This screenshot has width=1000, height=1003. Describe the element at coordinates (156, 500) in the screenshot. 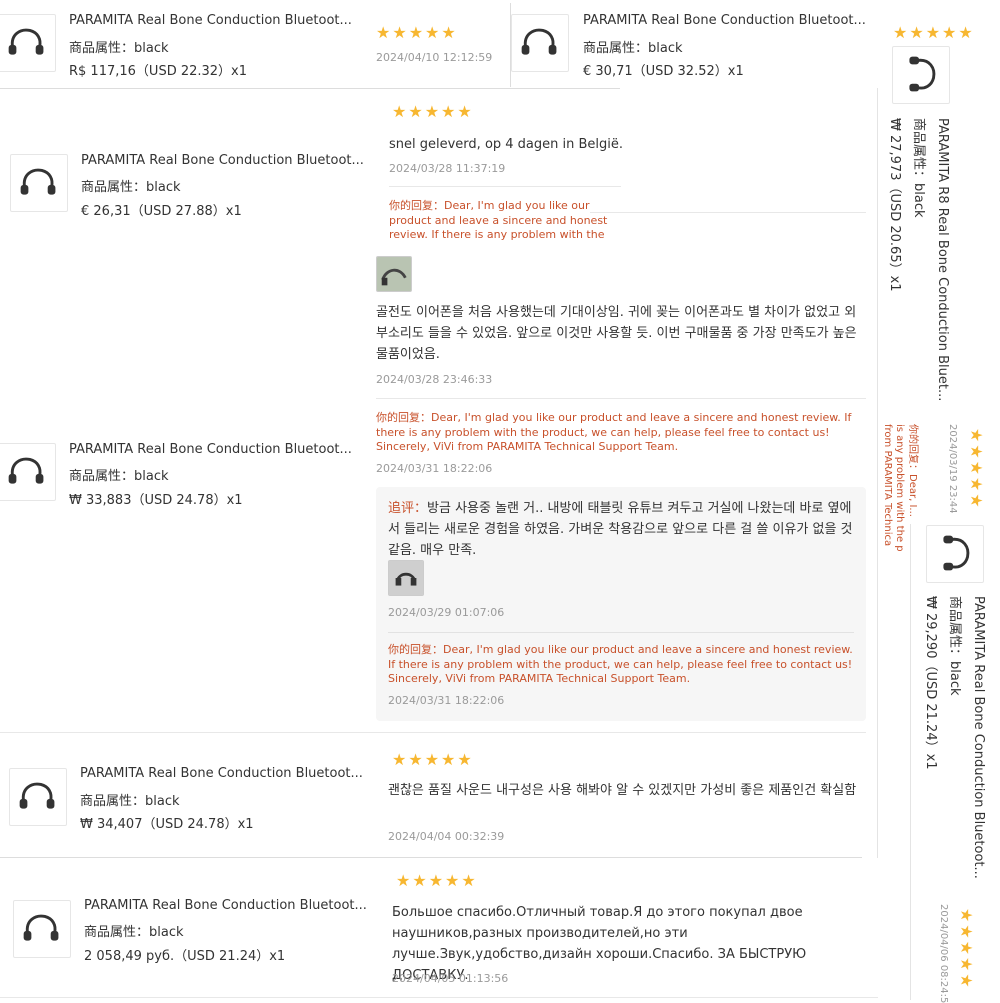

I see `product-price: ₩ 33,883（USD 24.78）x1` at that location.